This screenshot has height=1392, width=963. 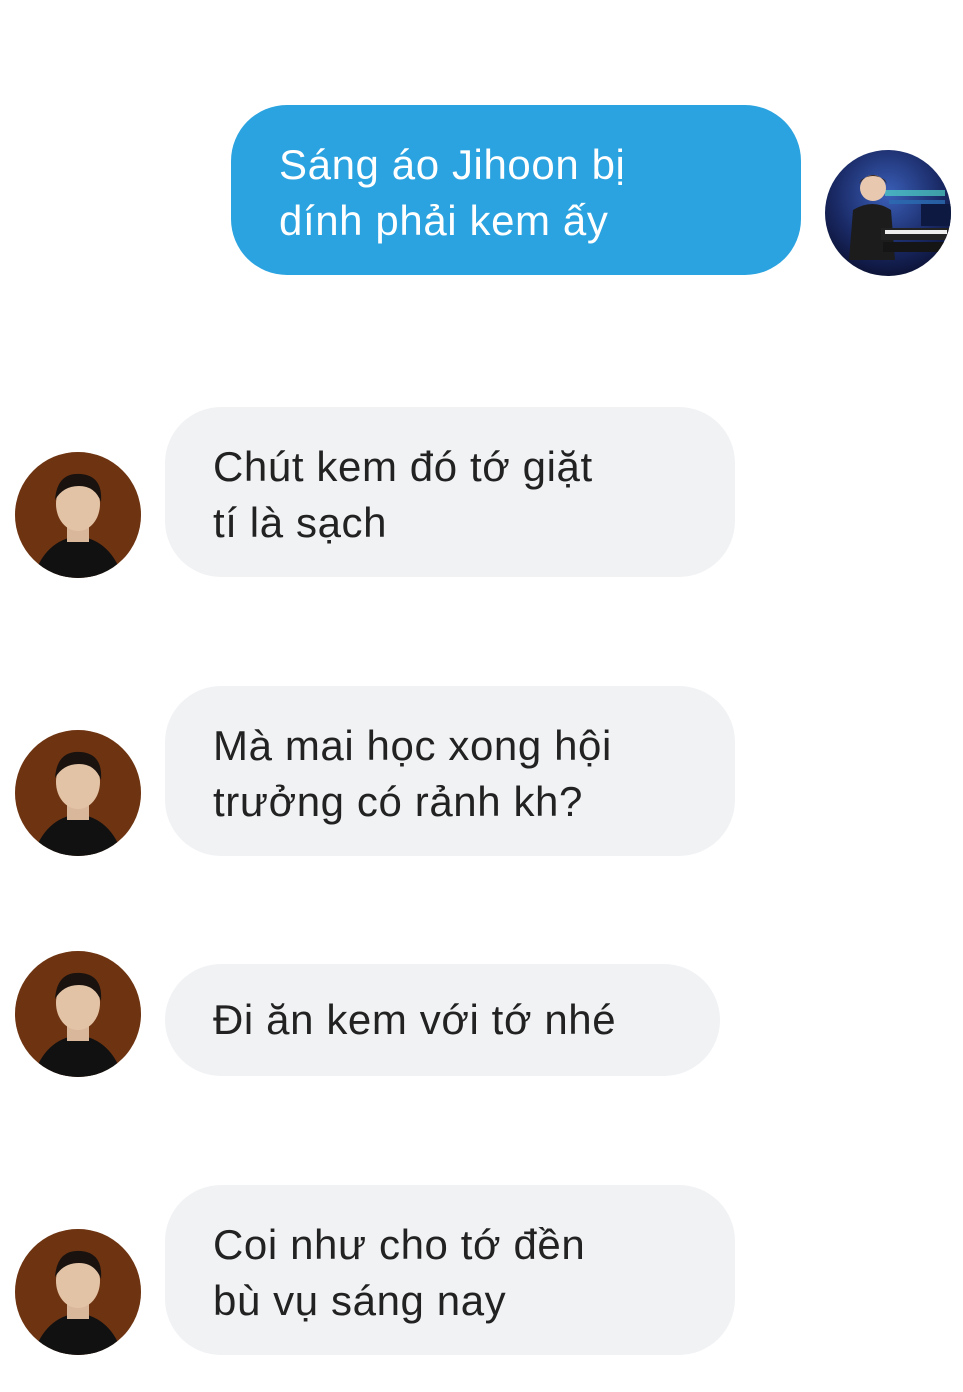 I want to click on message-bubble: Đi ăn kem với tớ nhé, so click(x=442, y=1020).